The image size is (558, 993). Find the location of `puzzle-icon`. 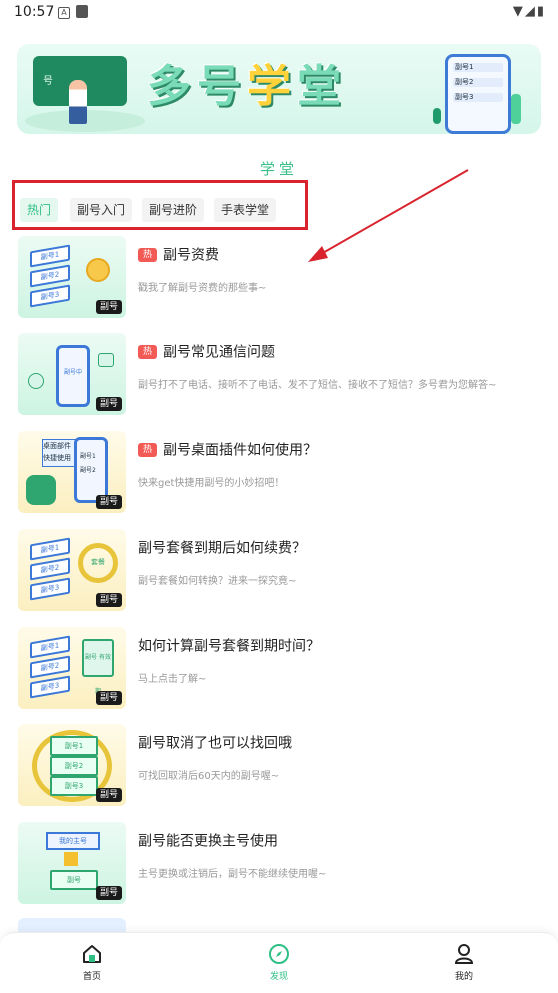

puzzle-icon is located at coordinates (41, 490).